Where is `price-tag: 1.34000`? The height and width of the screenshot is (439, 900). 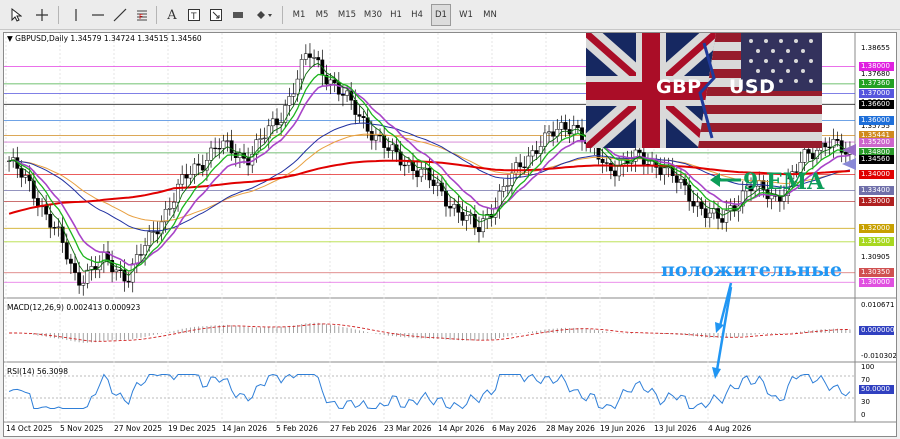 price-tag: 1.34000 is located at coordinates (876, 174).